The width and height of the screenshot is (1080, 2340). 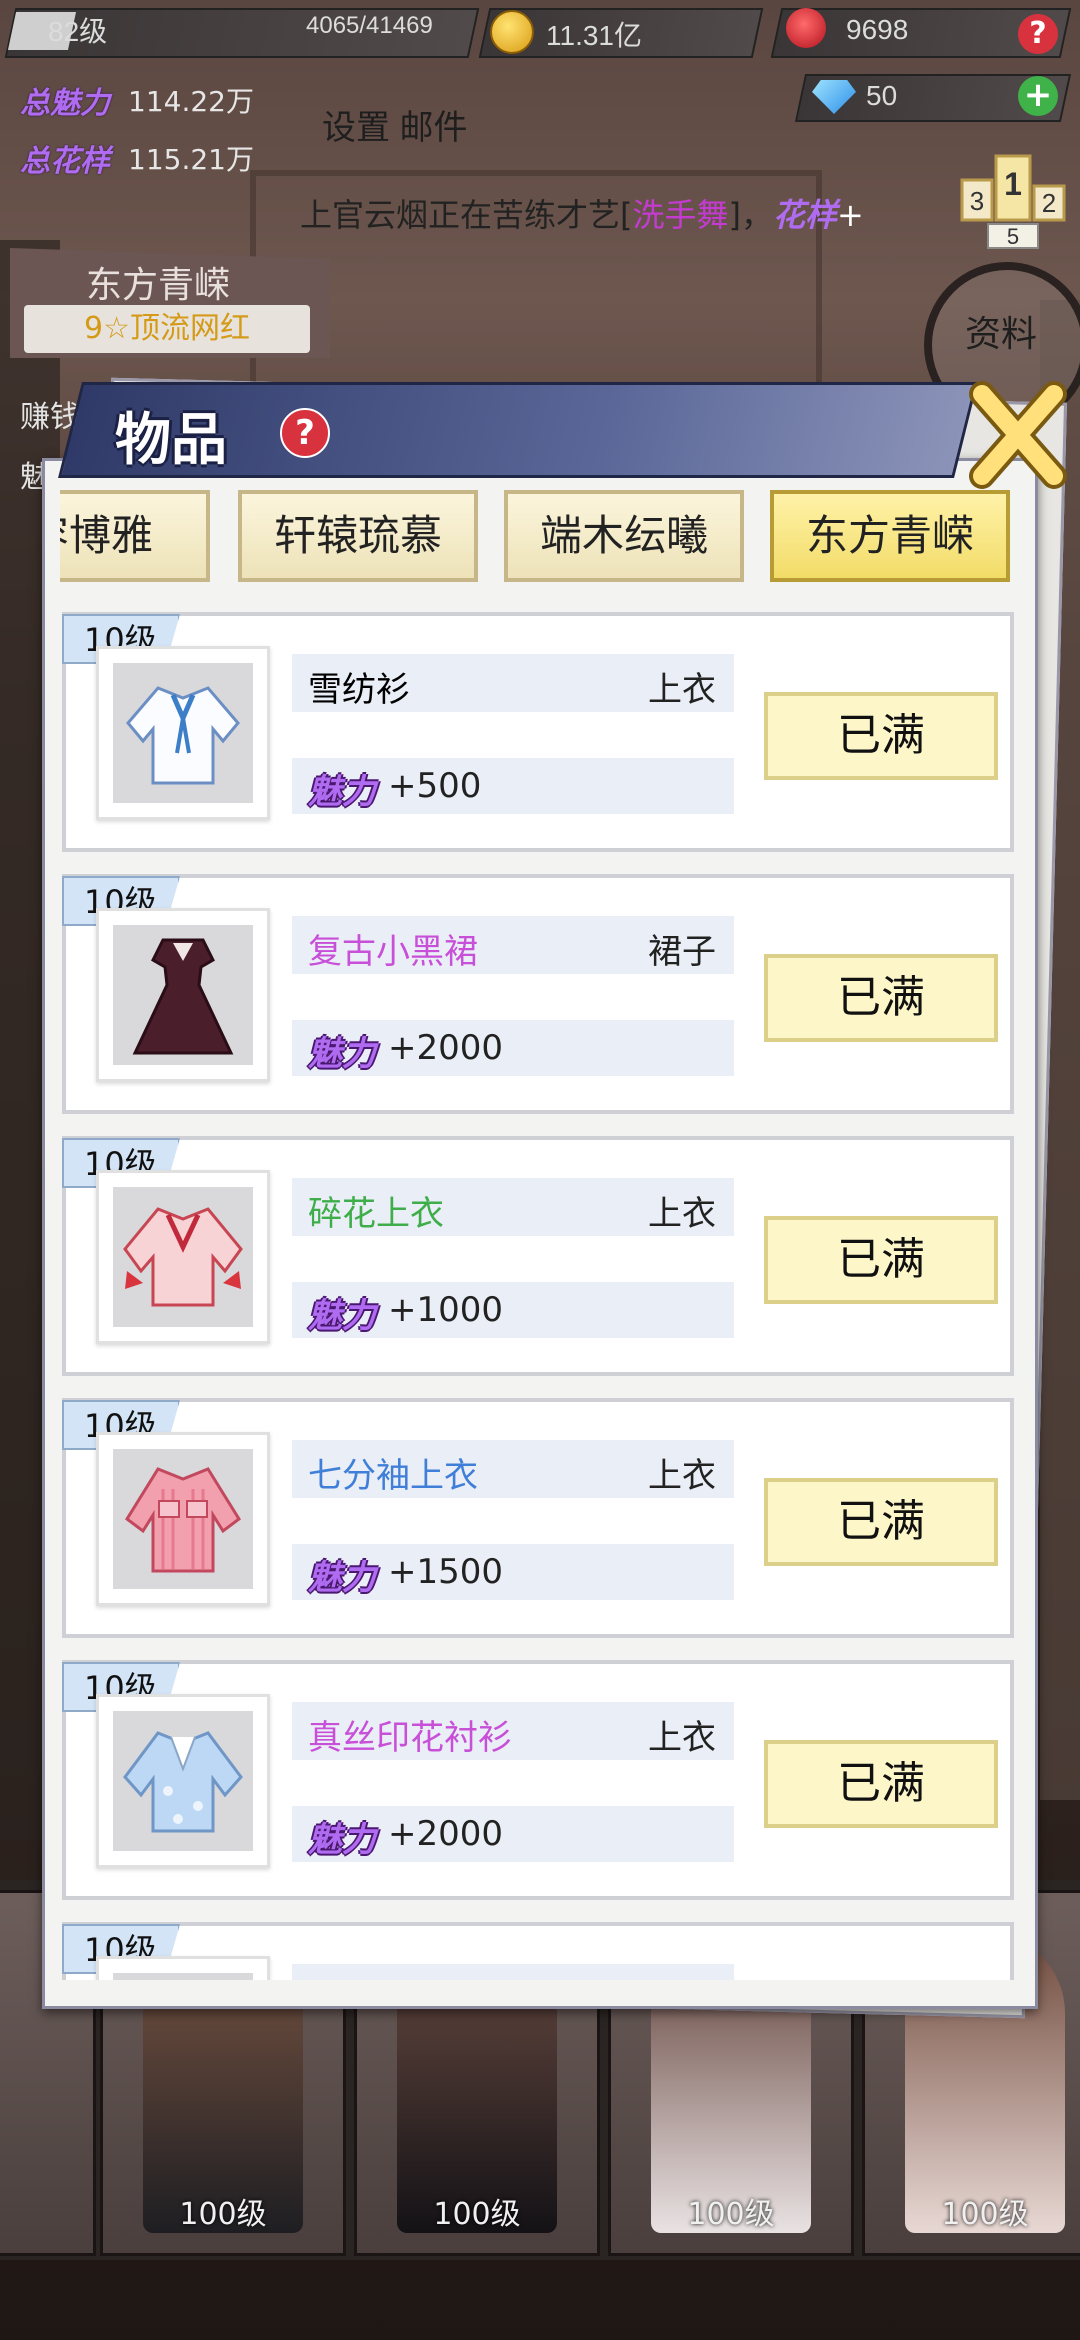 What do you see at coordinates (977, 201) in the screenshot?
I see `podium-third: 3` at bounding box center [977, 201].